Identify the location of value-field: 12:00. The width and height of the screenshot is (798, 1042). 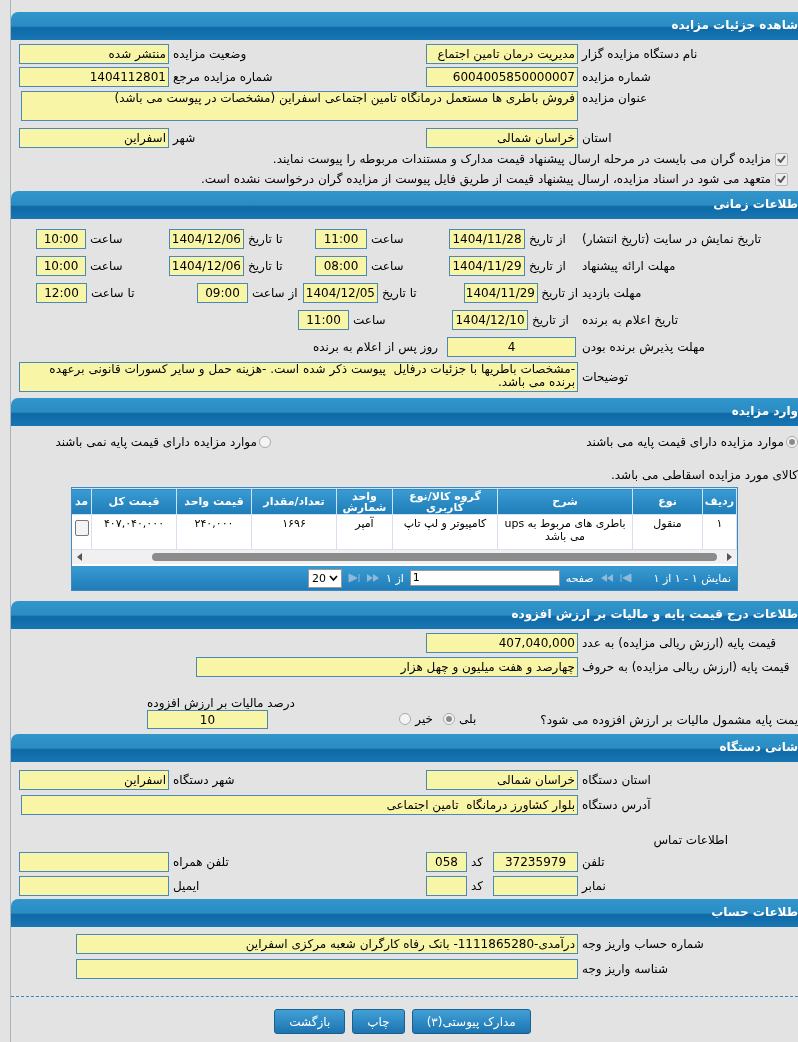
(61, 293).